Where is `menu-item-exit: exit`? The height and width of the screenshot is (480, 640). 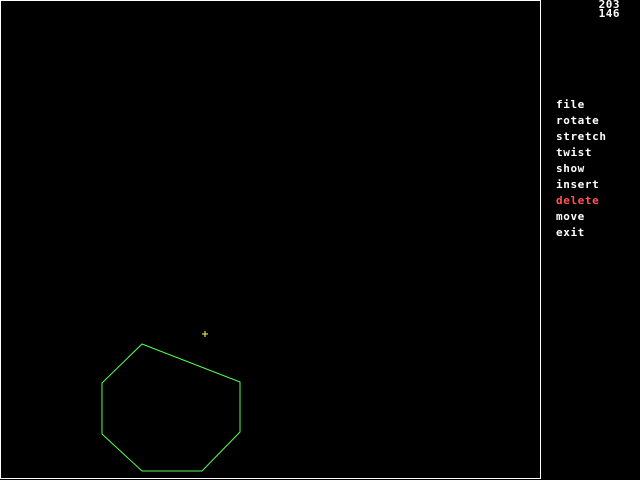 menu-item-exit: exit is located at coordinates (581, 233).